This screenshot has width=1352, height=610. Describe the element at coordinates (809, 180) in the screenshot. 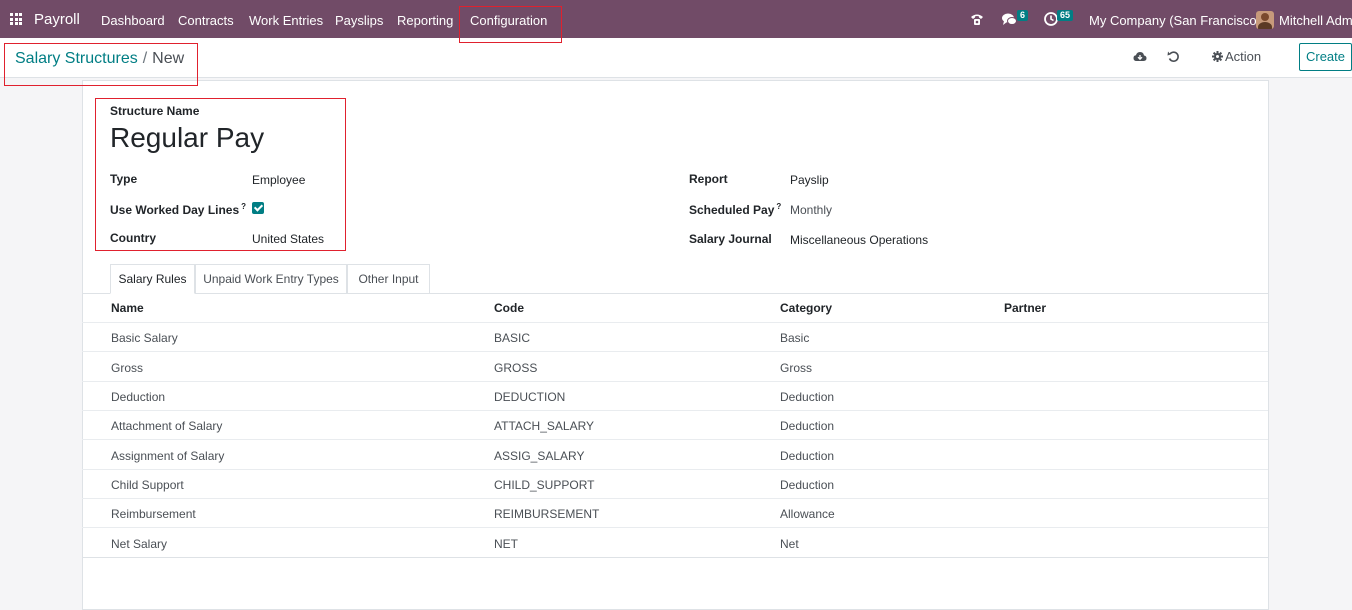

I see `report-field: Payslip` at that location.